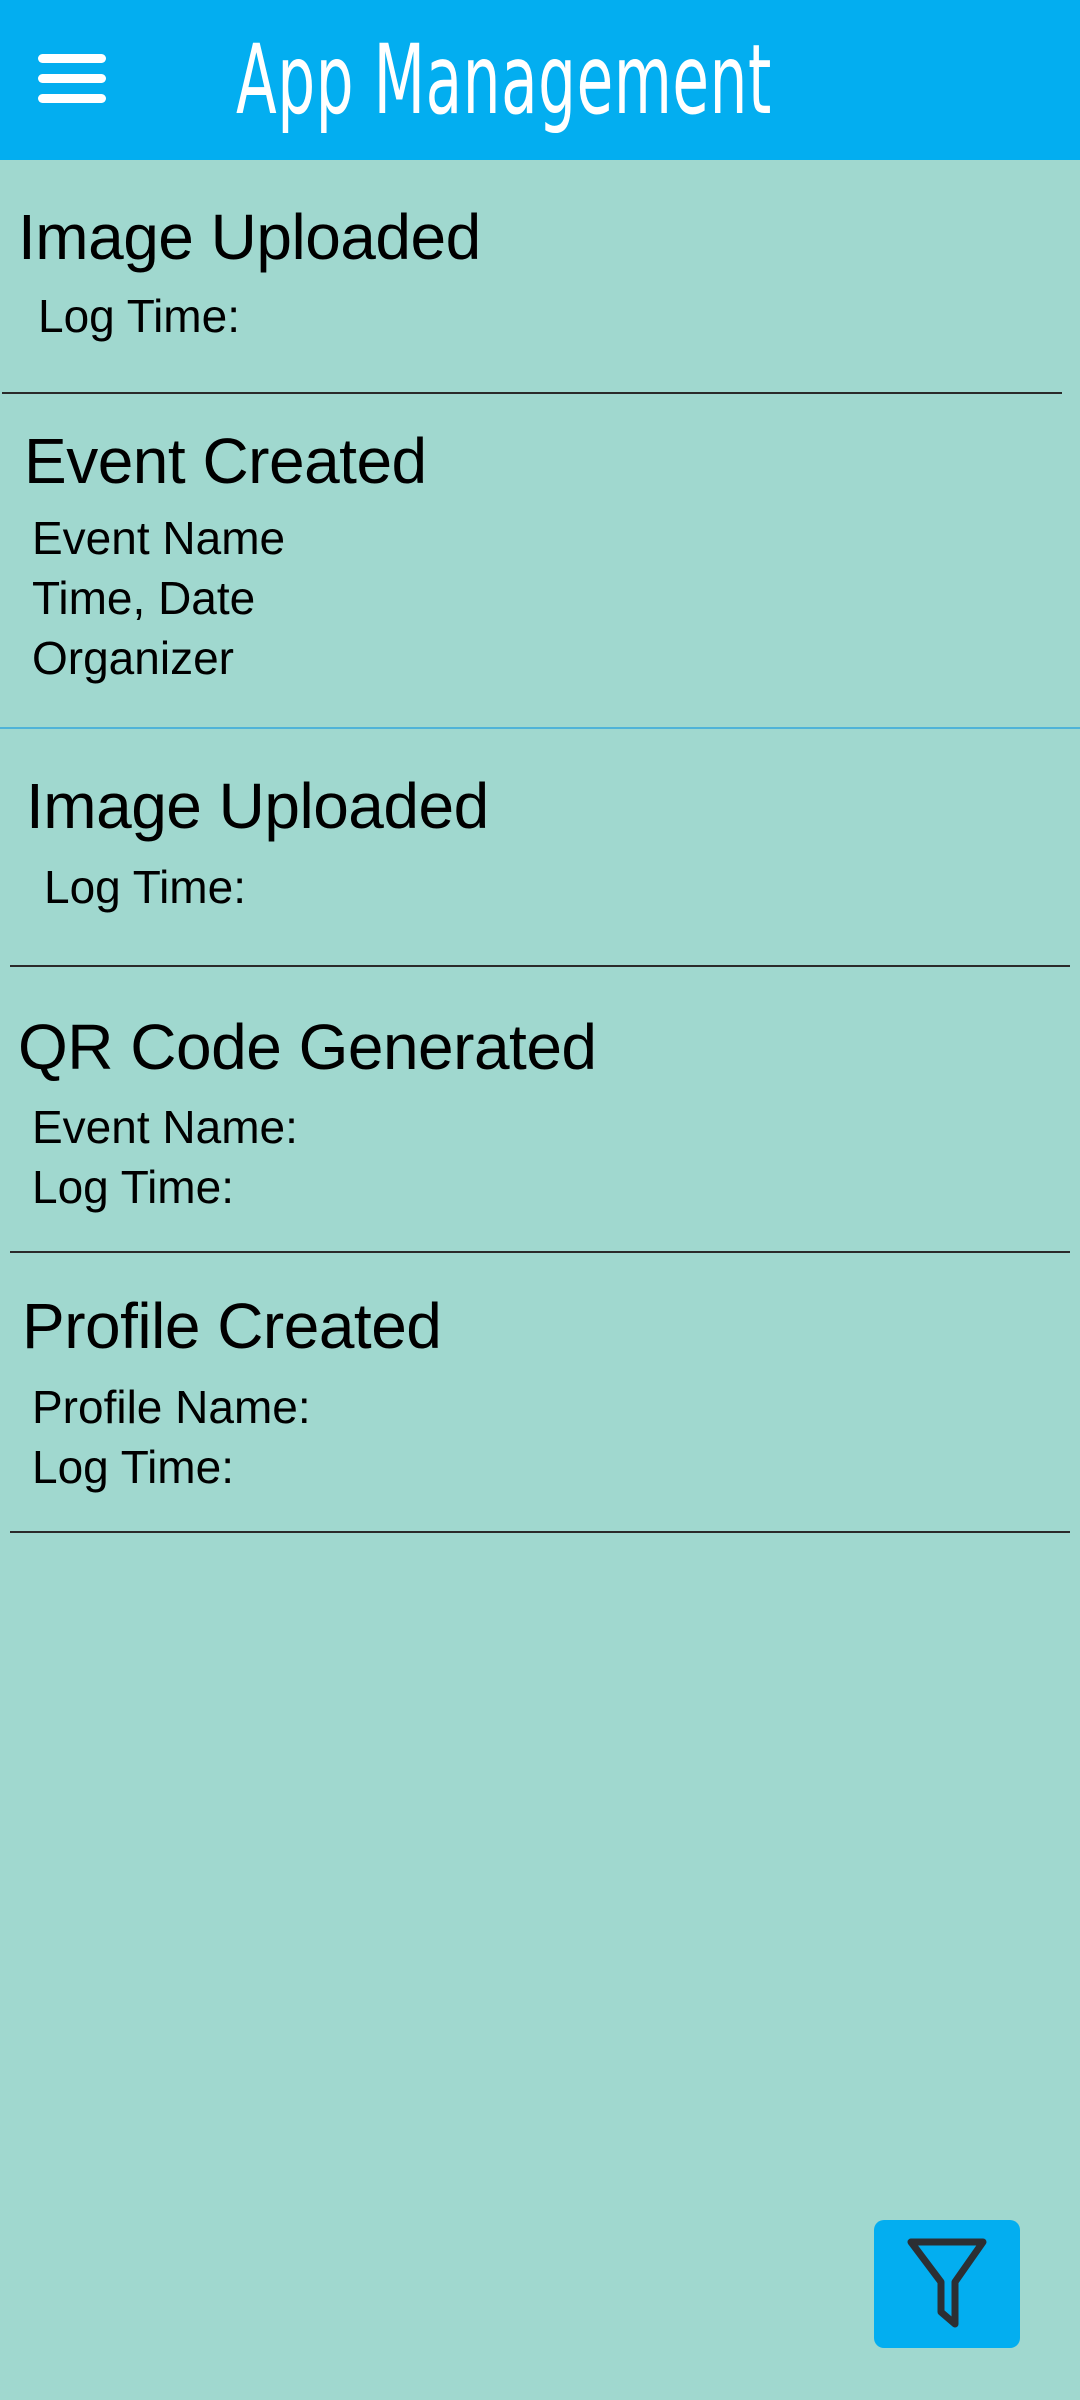 The width and height of the screenshot is (1080, 2400). I want to click on log-item-title: Profile Created, so click(232, 1326).